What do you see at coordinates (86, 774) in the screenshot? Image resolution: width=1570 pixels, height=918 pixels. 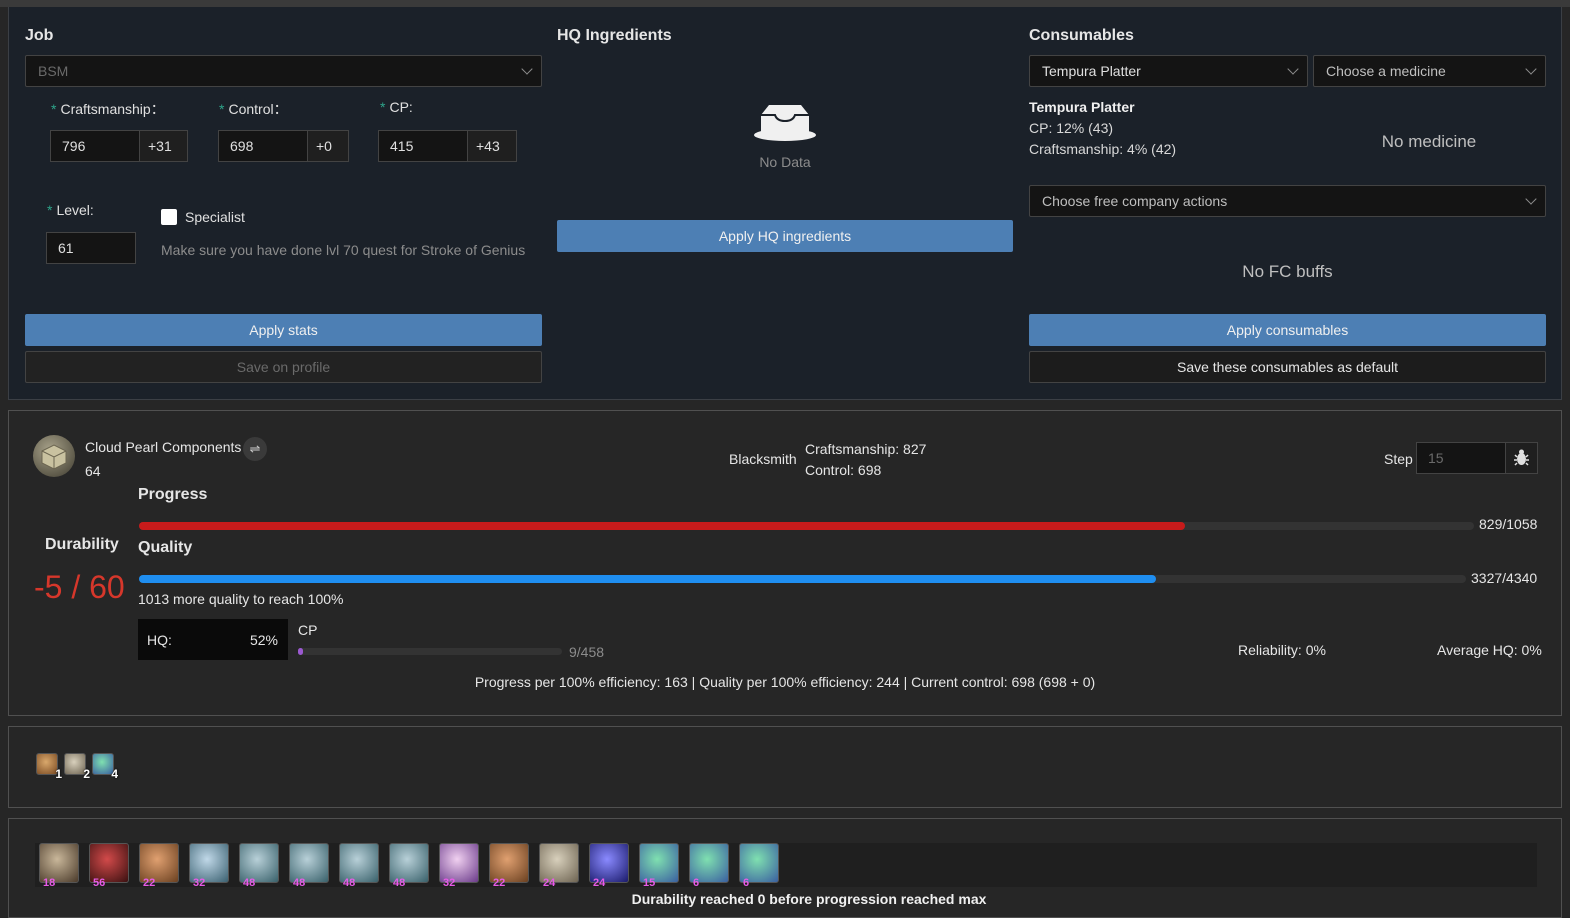 I see `buff-stack-count: 2` at bounding box center [86, 774].